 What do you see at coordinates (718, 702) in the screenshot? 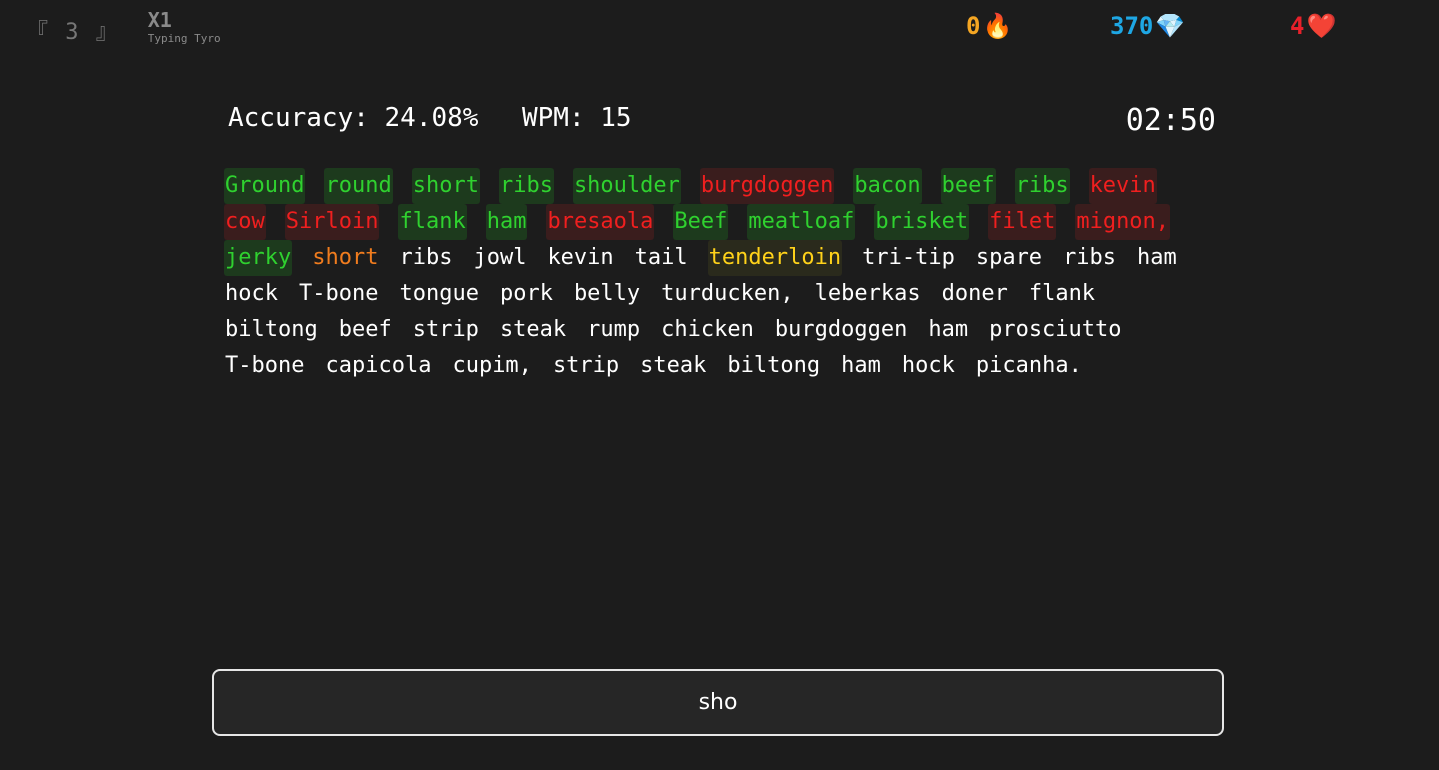
I see `typing-input` at bounding box center [718, 702].